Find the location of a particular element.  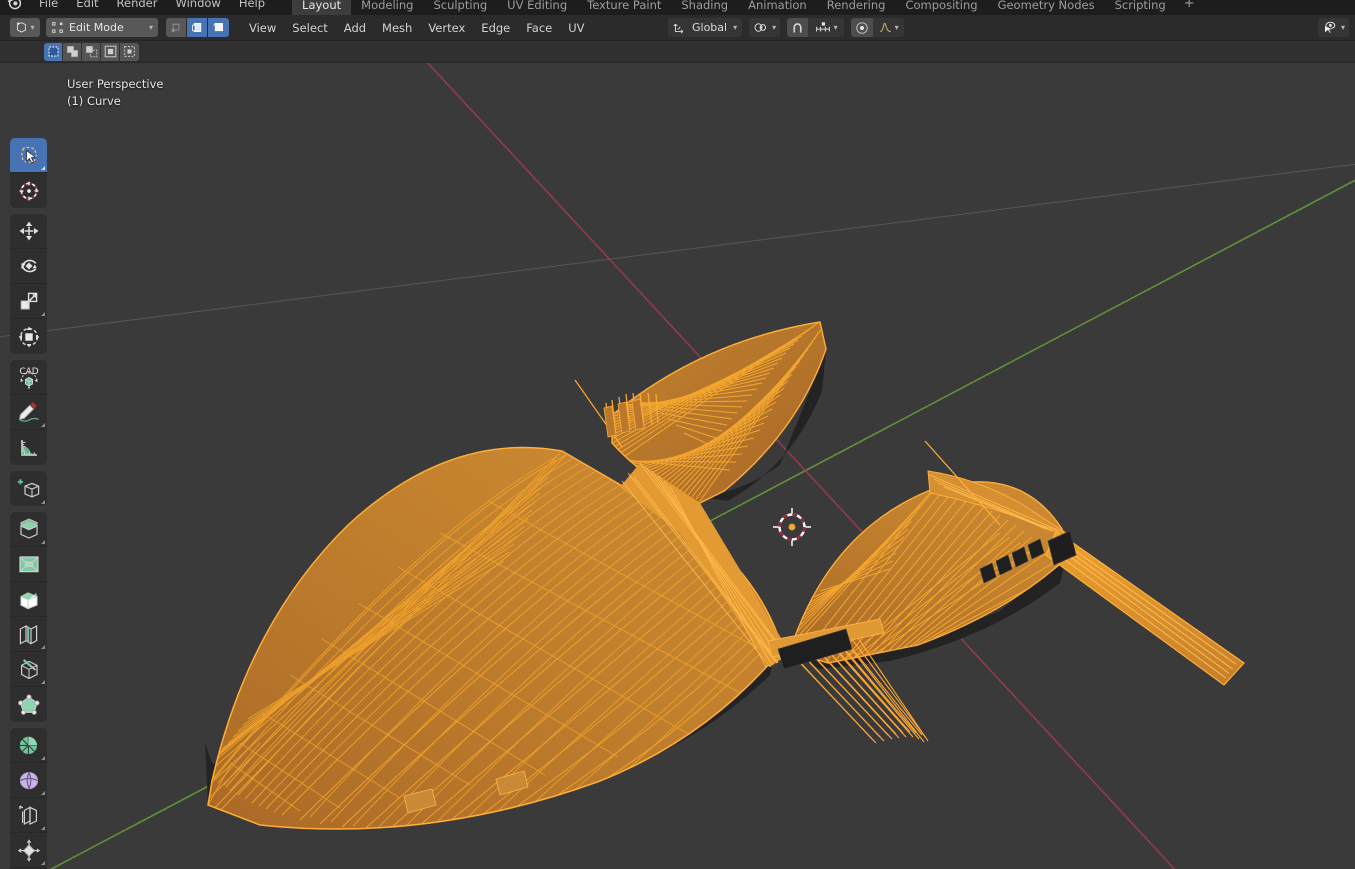

select-invert-icon is located at coordinates (110, 51).